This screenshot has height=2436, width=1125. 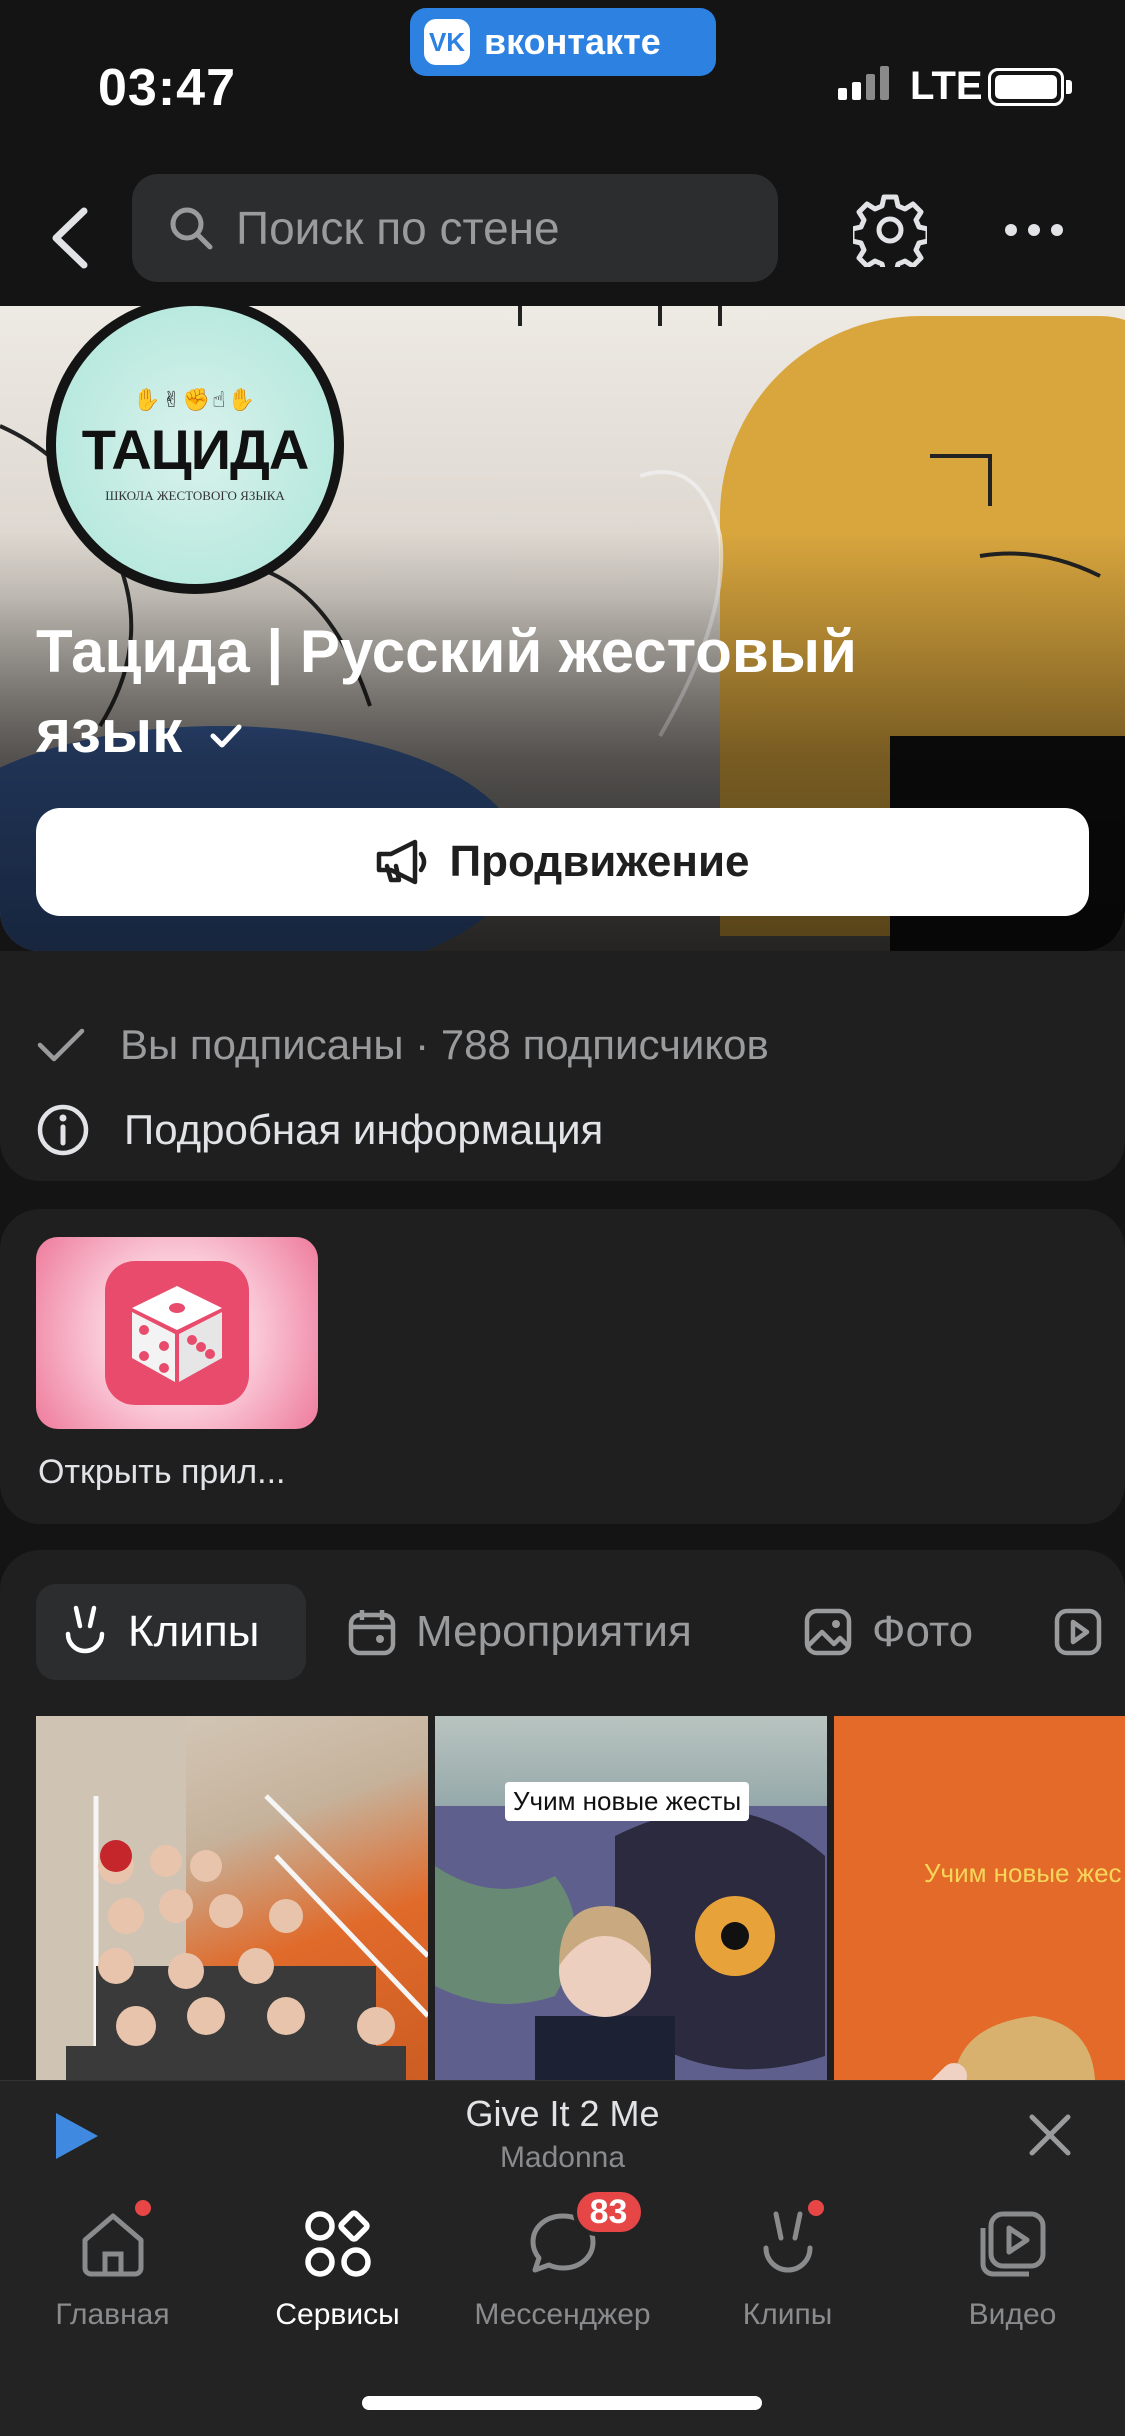 I want to click on status-time: 03:47, so click(x=167, y=88).